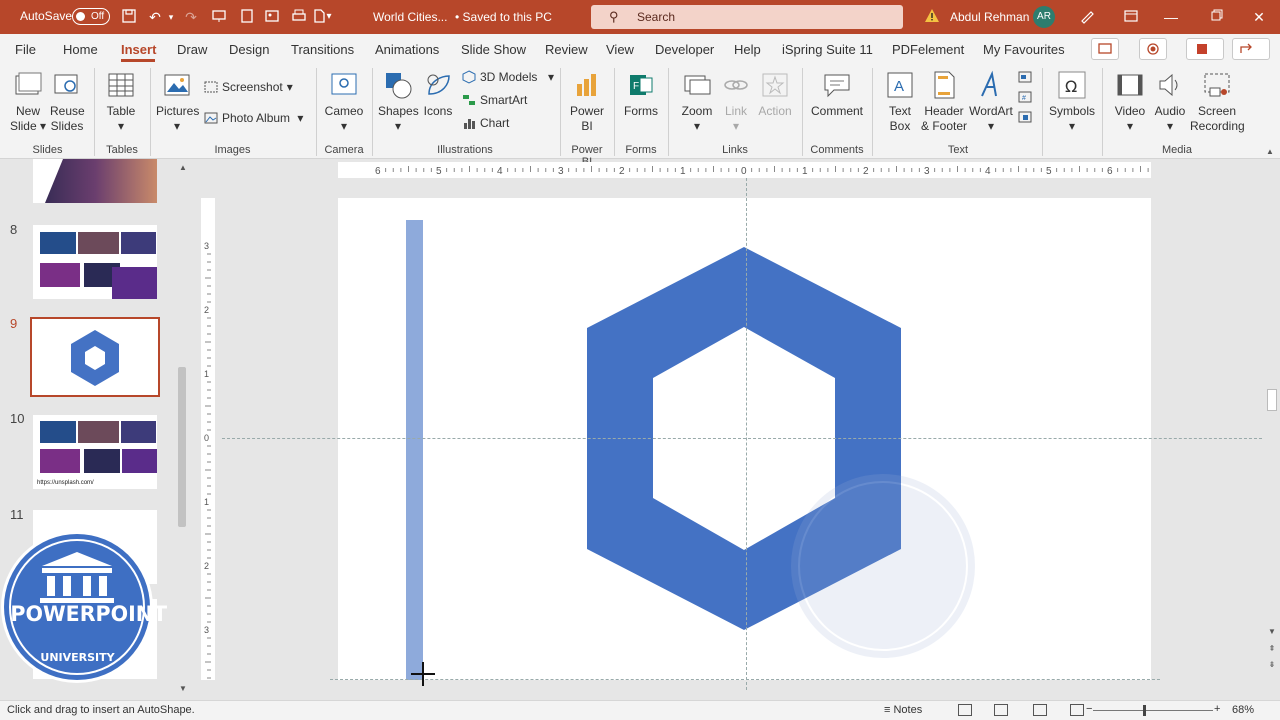 Image resolution: width=1280 pixels, height=720 pixels. Describe the element at coordinates (1217, 102) in the screenshot. I see `screen-recording-button: Screen Recording` at that location.